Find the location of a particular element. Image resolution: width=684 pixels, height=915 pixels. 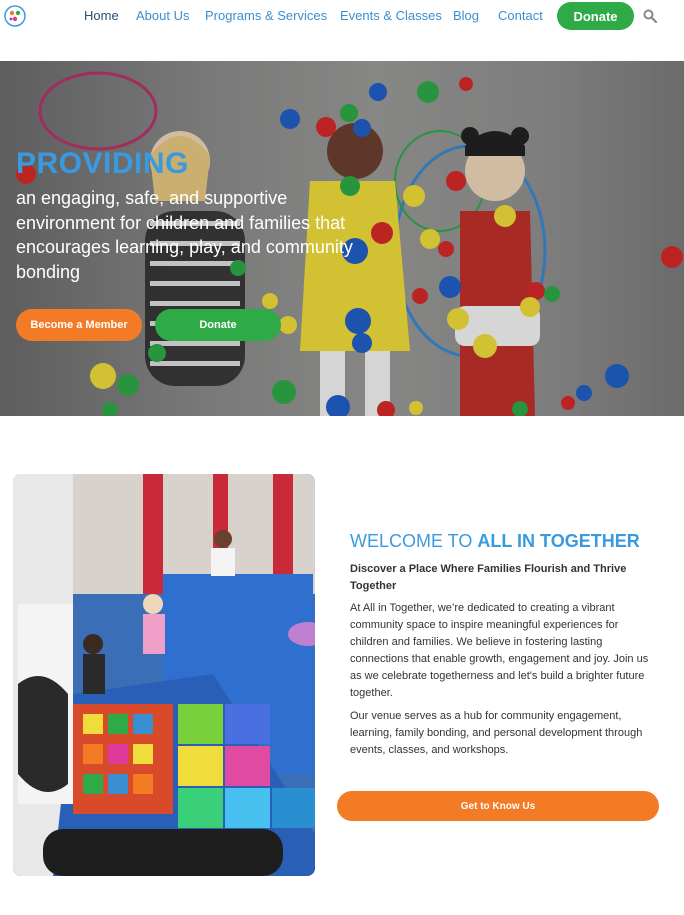

hero-title: PROVIDING is located at coordinates (102, 163).